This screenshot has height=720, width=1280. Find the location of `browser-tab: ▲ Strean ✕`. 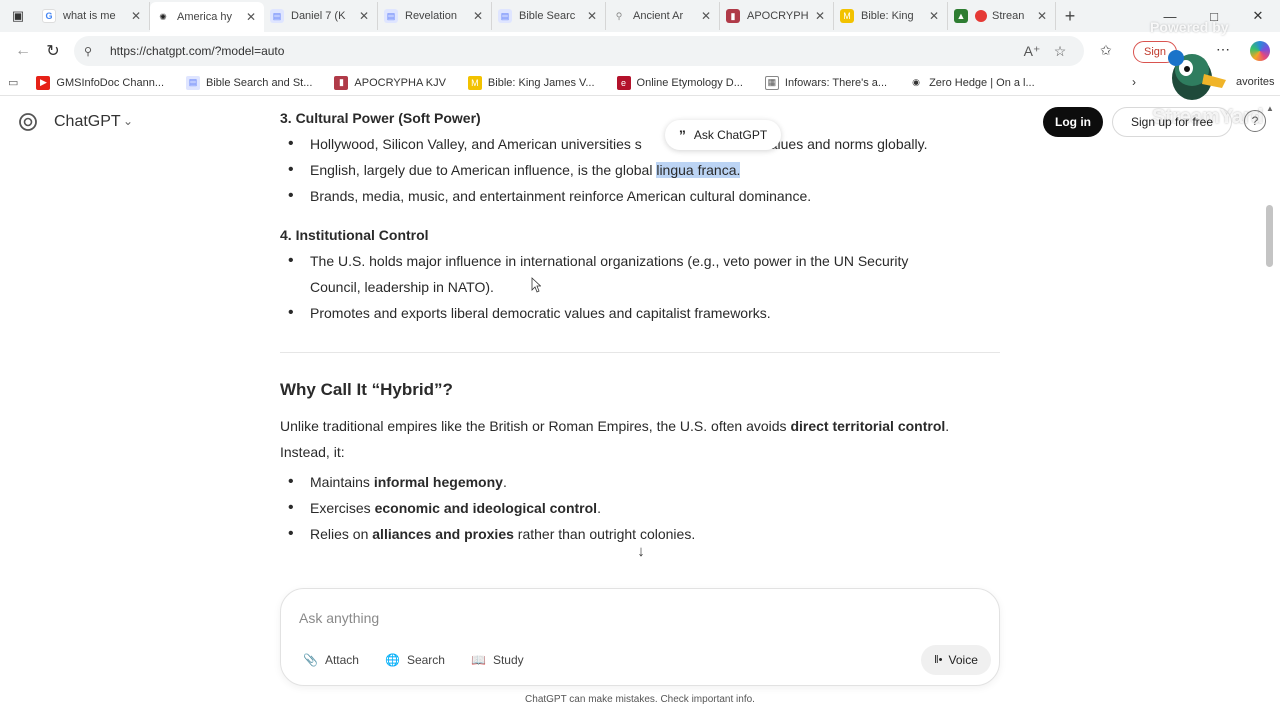

browser-tab: ▲ Strean ✕ is located at coordinates (1002, 16).